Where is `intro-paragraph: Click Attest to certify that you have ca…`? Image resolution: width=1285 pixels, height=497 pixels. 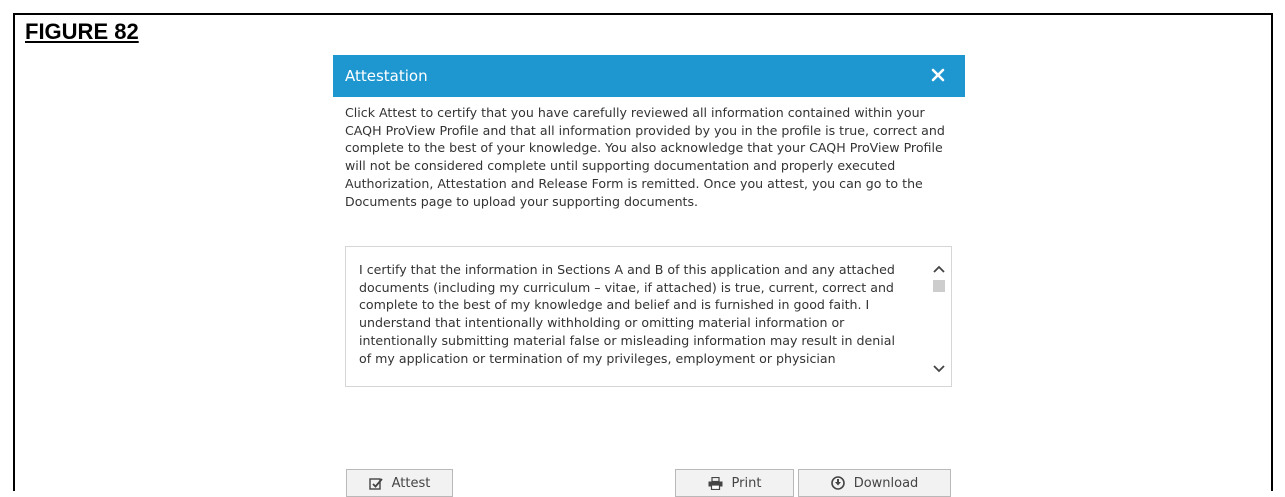
intro-paragraph: Click Attest to certify that you have ca… is located at coordinates (645, 157).